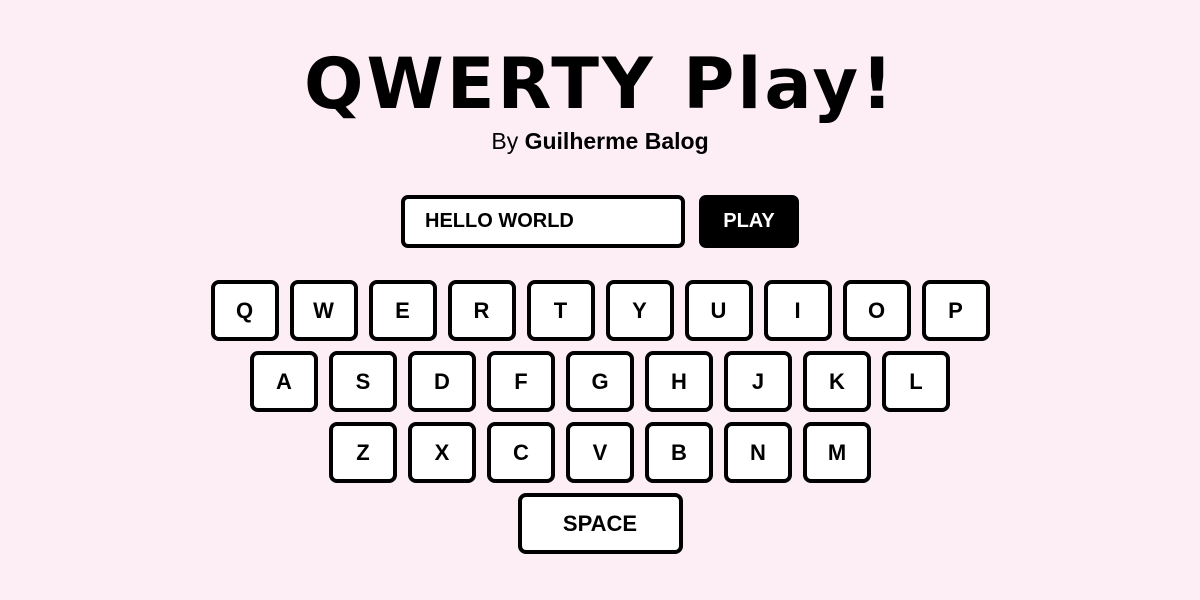  Describe the element at coordinates (916, 381) in the screenshot. I see `key-l: L` at that location.